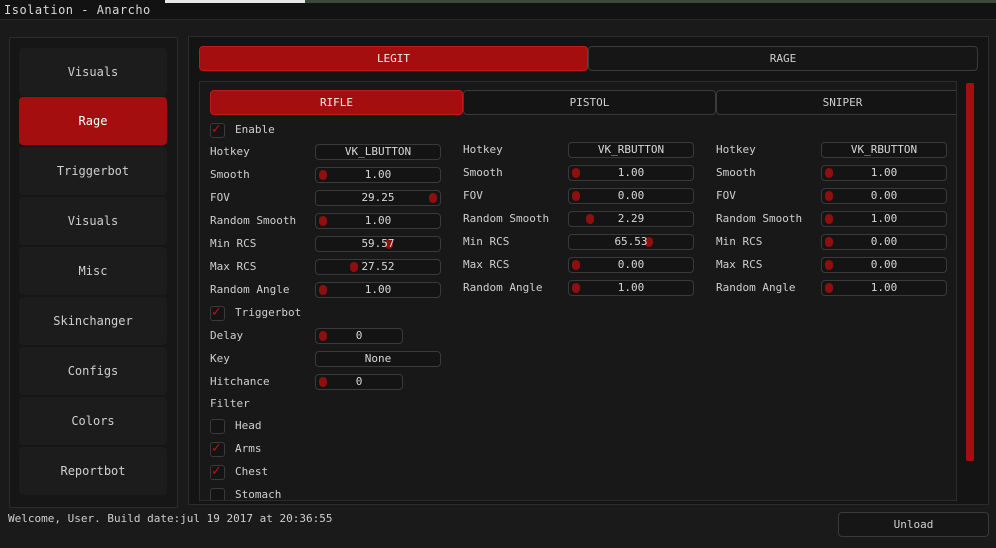  Describe the element at coordinates (248, 425) in the screenshot. I see `head-label: Head` at that location.